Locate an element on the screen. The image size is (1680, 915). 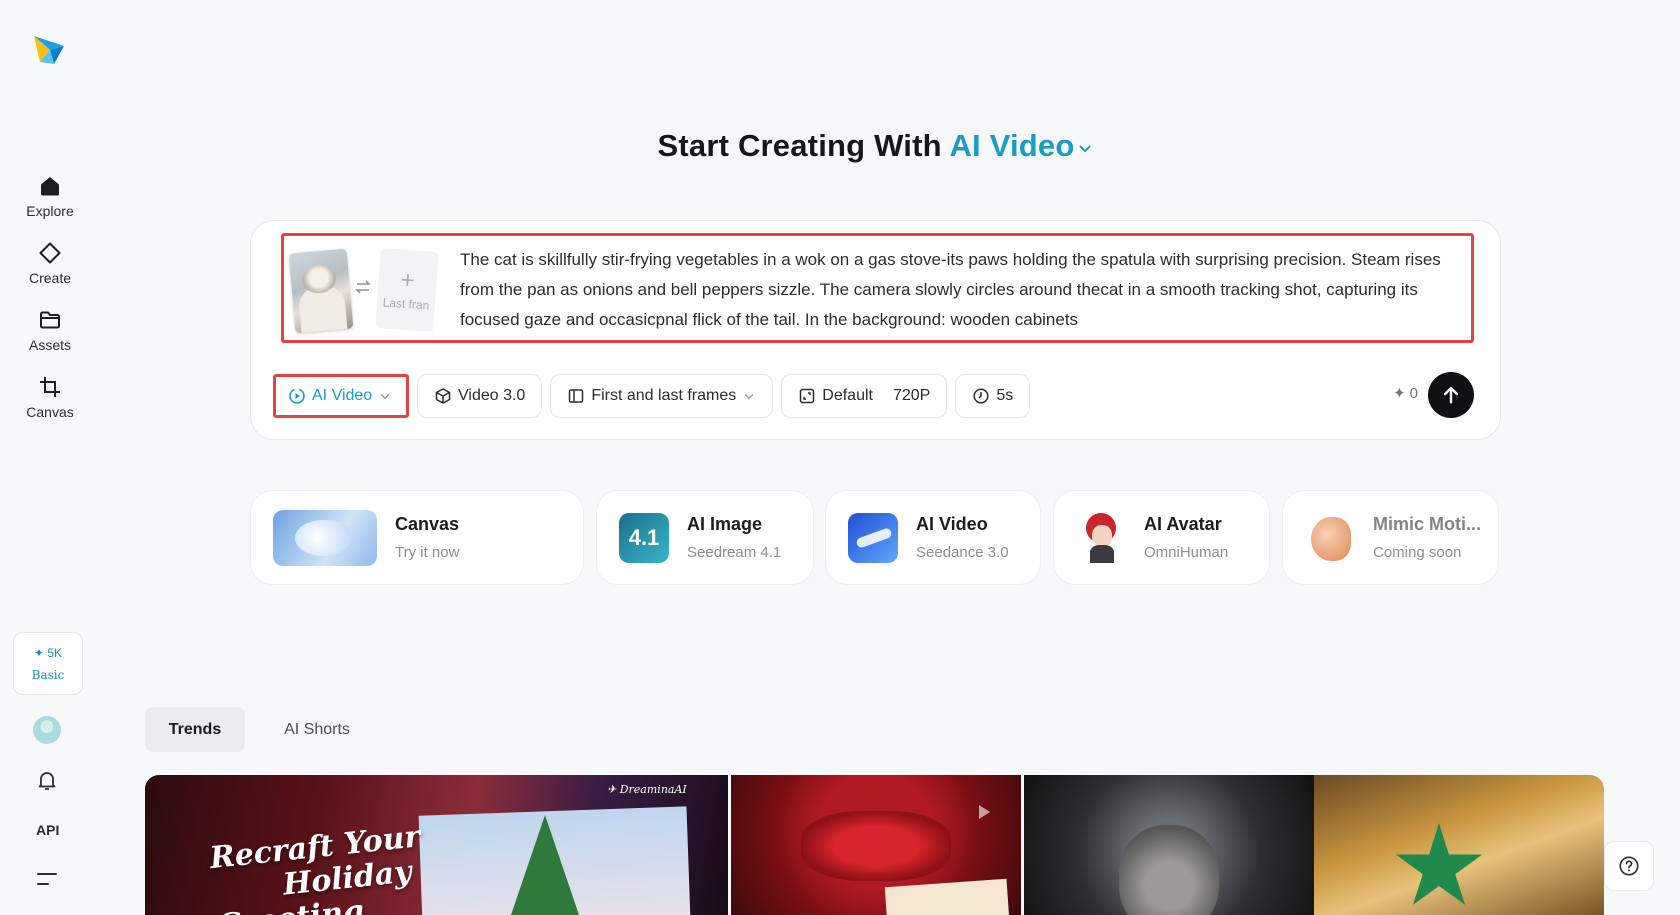
mode-dropdown: AI Video is located at coordinates (341, 396).